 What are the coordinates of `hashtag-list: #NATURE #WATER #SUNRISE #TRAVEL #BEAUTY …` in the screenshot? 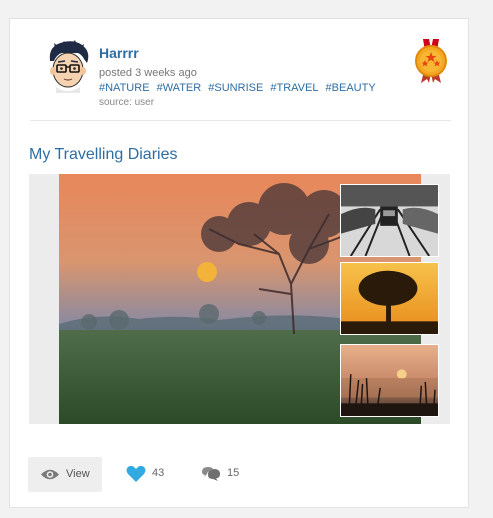 It's located at (239, 88).